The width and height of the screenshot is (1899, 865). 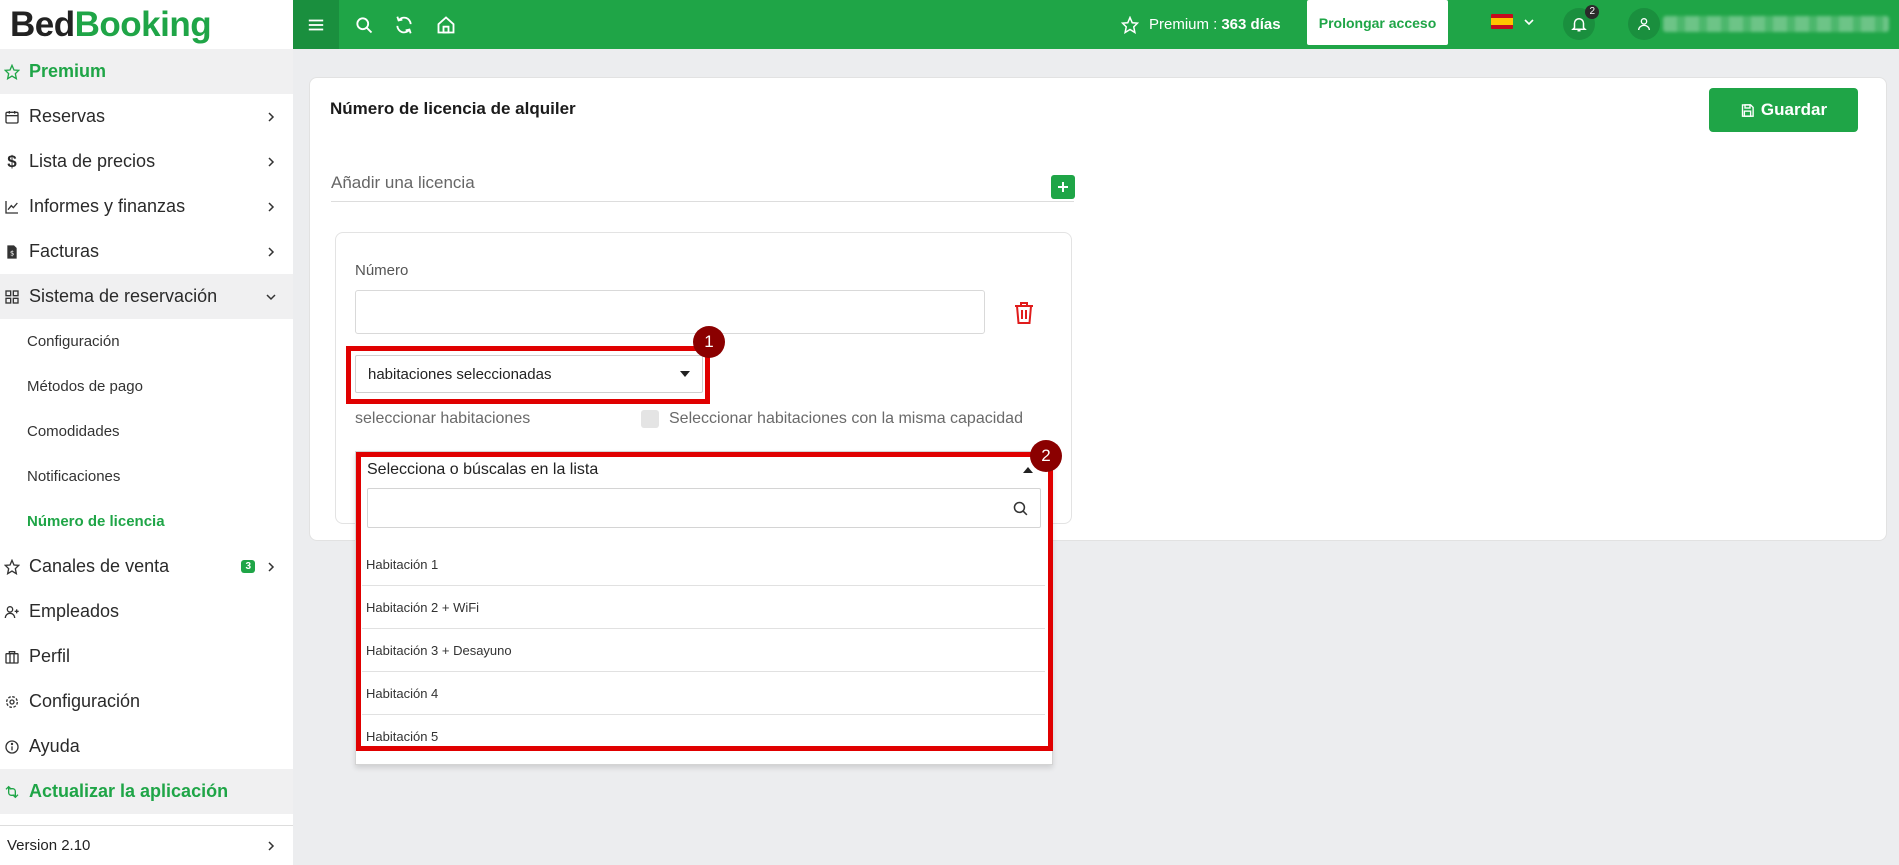 What do you see at coordinates (64, 251) in the screenshot?
I see `sidebar-item-label: Facturas` at bounding box center [64, 251].